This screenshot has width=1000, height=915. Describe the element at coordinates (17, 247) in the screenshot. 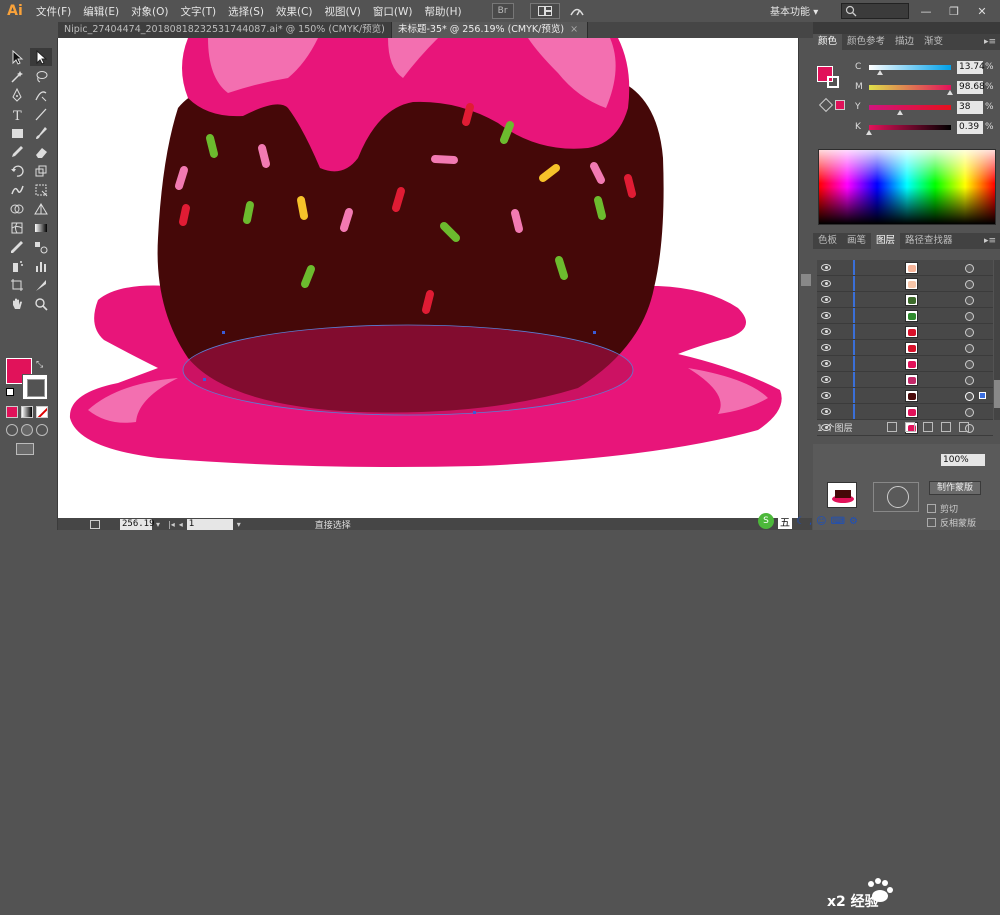

I see `eyedropper-tool-icon` at that location.